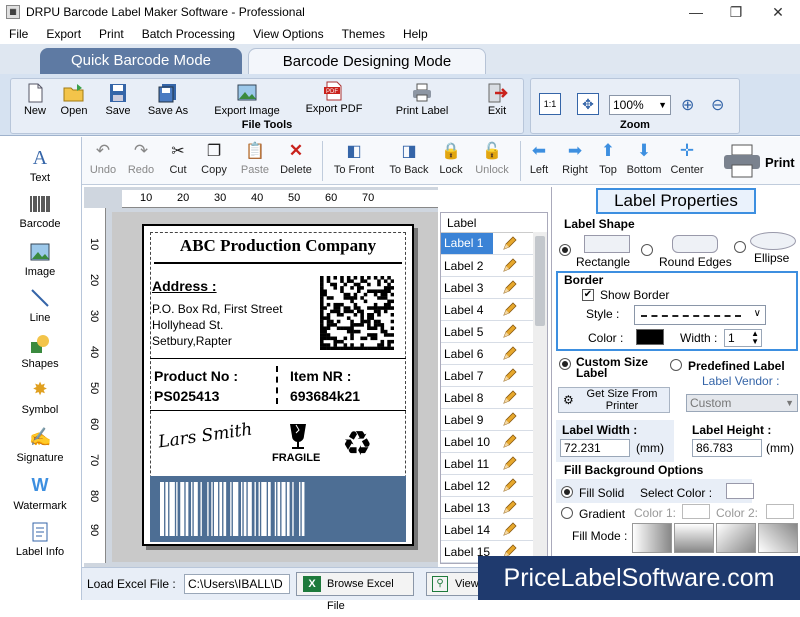  What do you see at coordinates (494, 244) in the screenshot?
I see `label-list-item: Label 1` at bounding box center [494, 244].